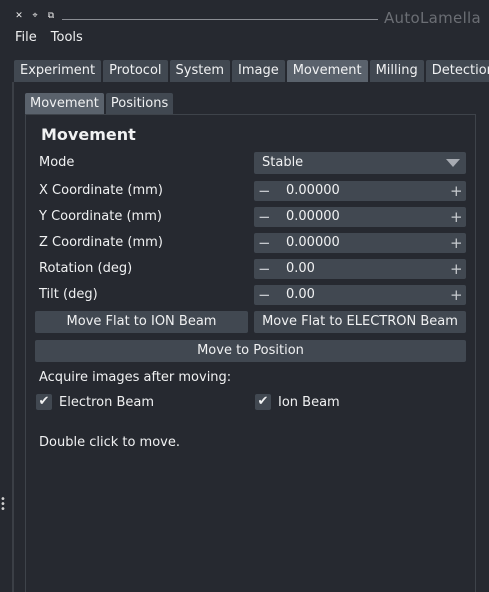  I want to click on close-icon: ✕, so click(19, 16).